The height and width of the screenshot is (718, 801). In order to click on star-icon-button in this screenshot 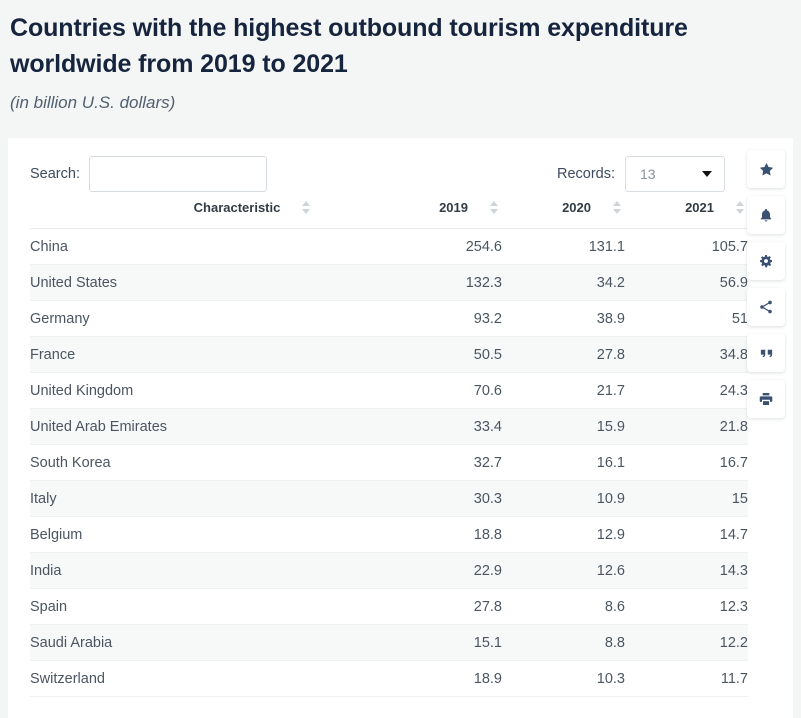, I will do `click(766, 169)`.